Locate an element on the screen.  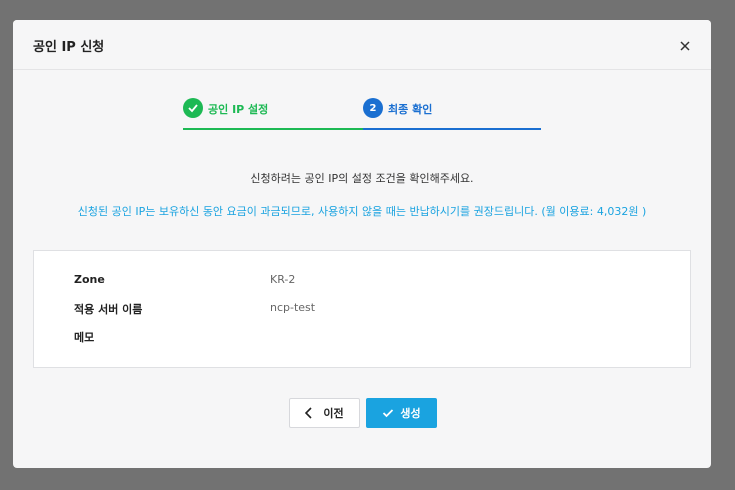
create-button-label: 생성 is located at coordinates (410, 413).